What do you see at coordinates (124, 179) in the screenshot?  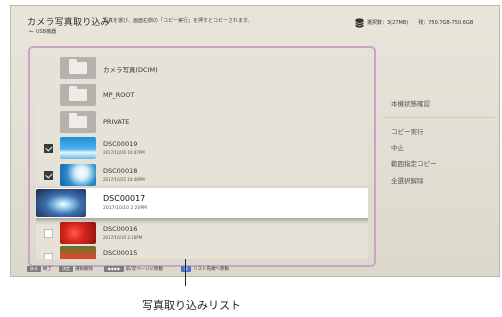 I see `item-date: 2017/10/25 10:46PM` at bounding box center [124, 179].